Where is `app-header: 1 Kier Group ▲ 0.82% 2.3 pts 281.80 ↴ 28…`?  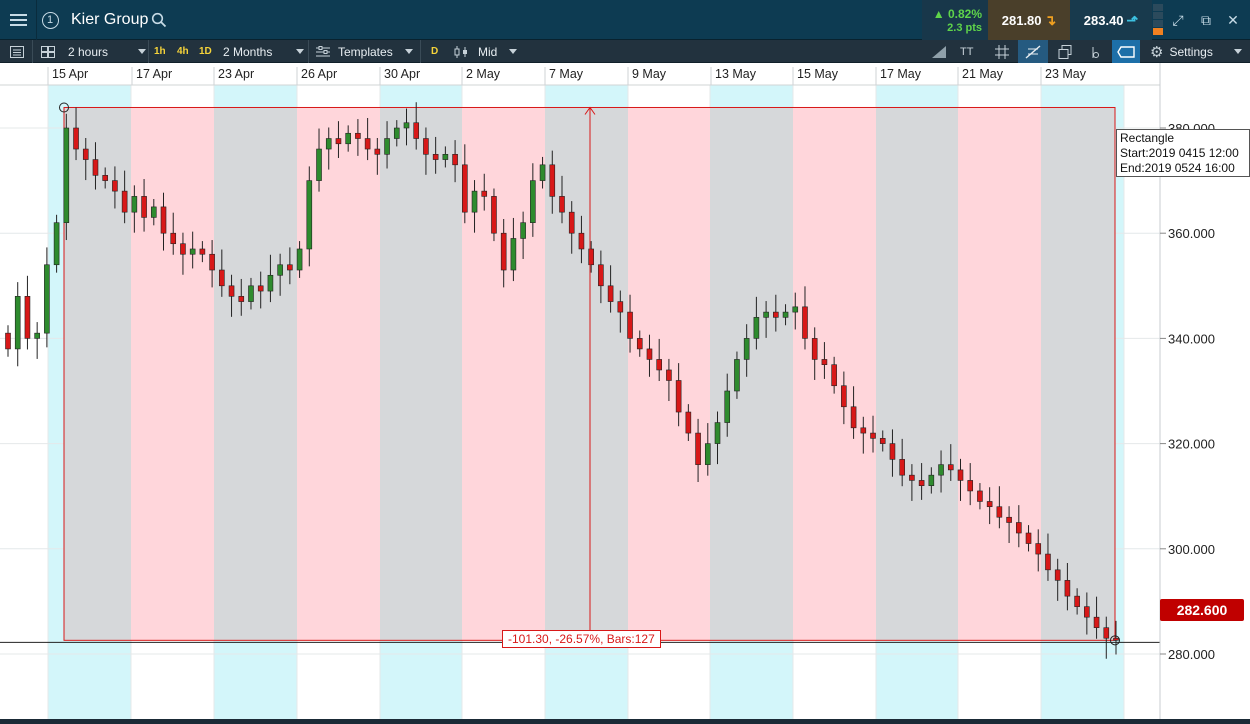
app-header: 1 Kier Group ▲ 0.82% 2.3 pts 281.80 ↴ 28… is located at coordinates (625, 20).